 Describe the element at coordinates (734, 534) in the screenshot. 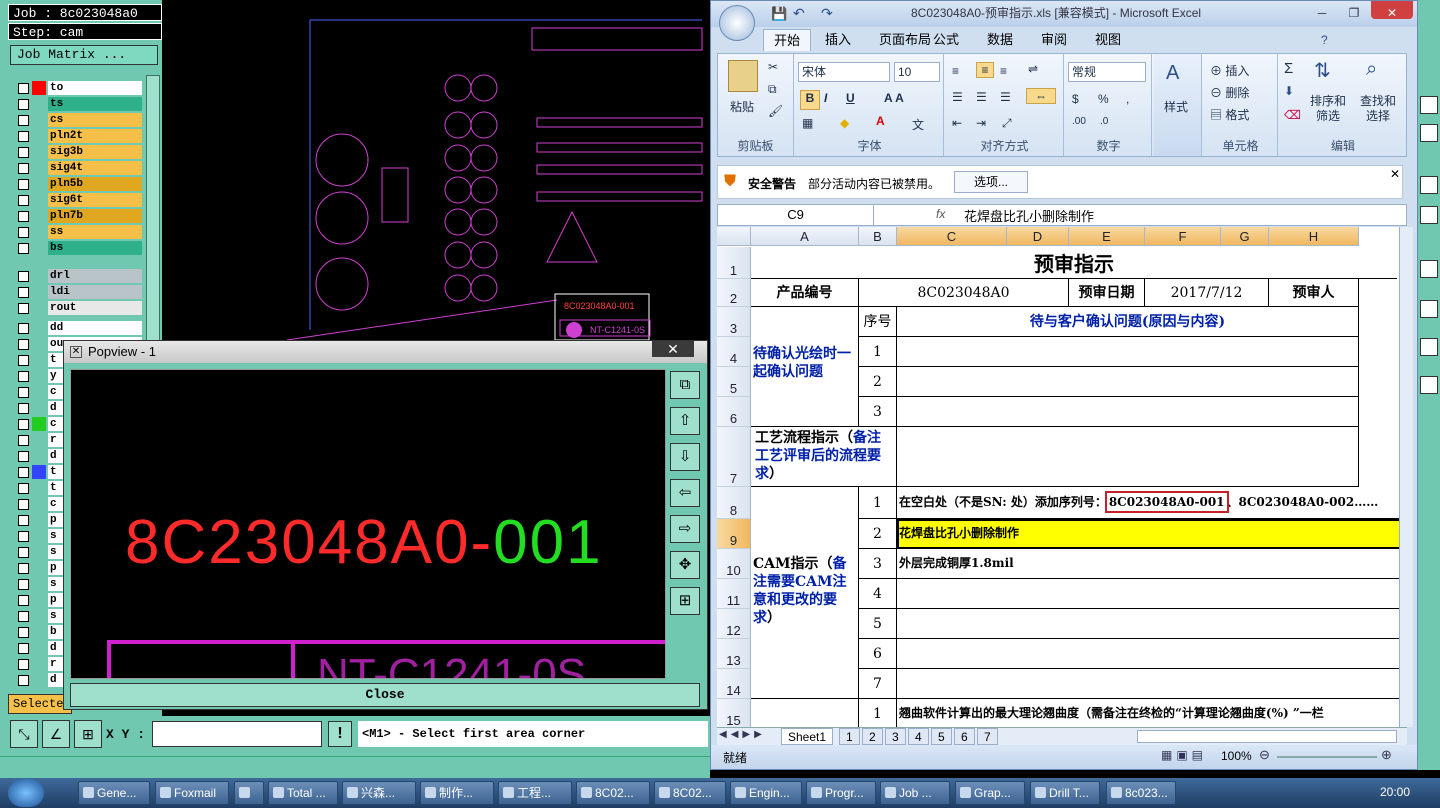

I see `row-header: 9` at that location.